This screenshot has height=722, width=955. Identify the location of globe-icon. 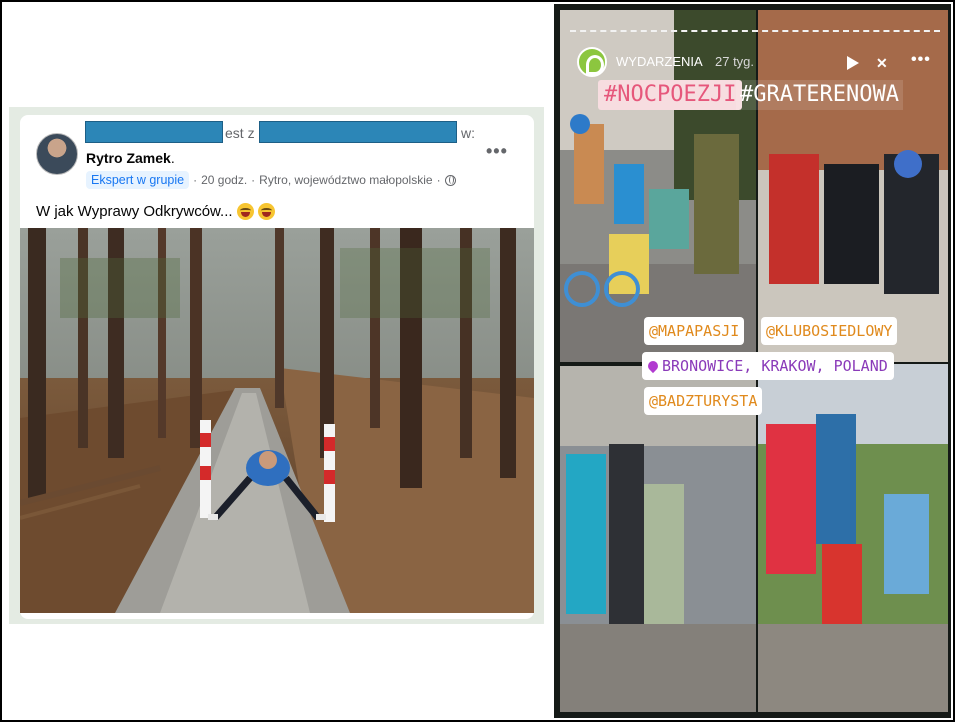
(450, 180).